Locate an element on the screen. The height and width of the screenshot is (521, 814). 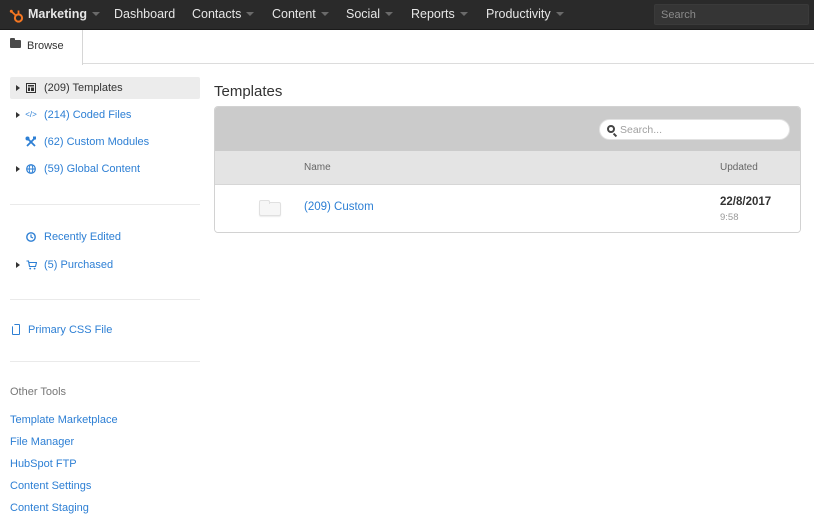
nav-content-label: Content is located at coordinates (294, 14).